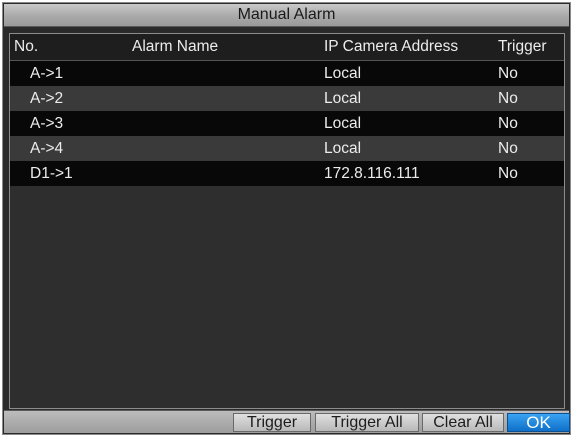  Describe the element at coordinates (463, 422) in the screenshot. I see `clear-all-button: Clear All` at that location.